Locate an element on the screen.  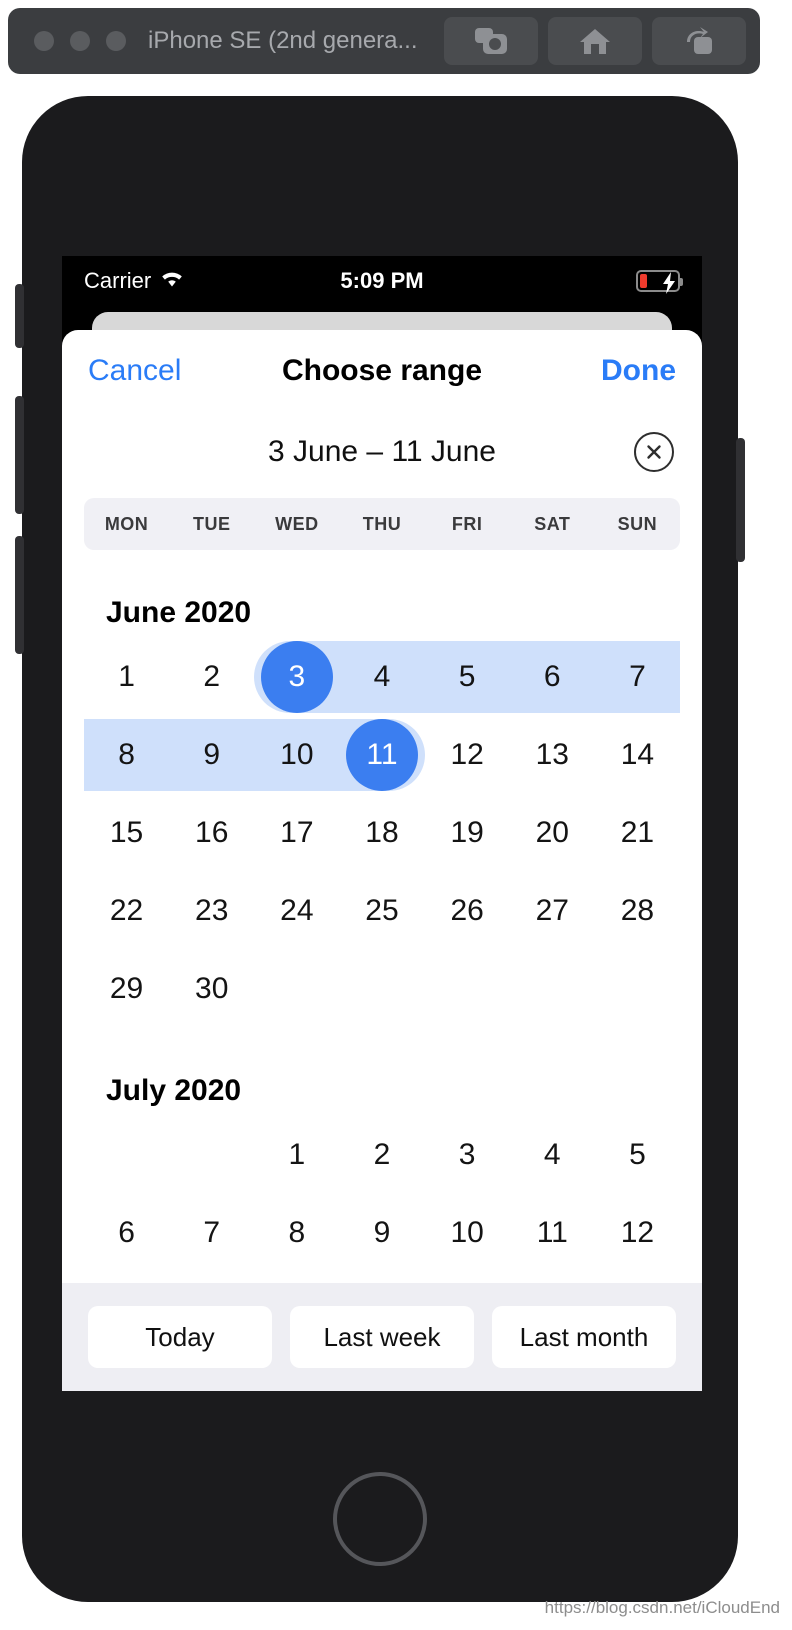
minimize-window-button is located at coordinates (80, 41).